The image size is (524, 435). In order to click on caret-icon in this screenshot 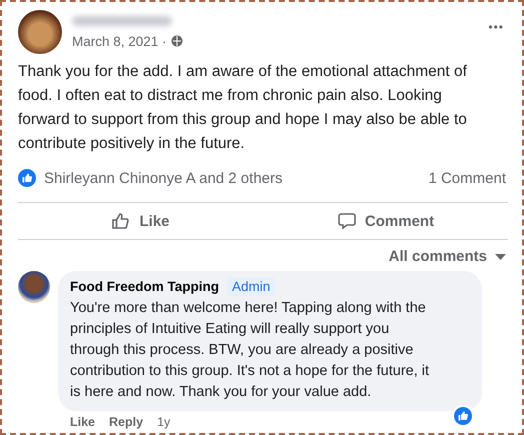, I will do `click(500, 257)`.